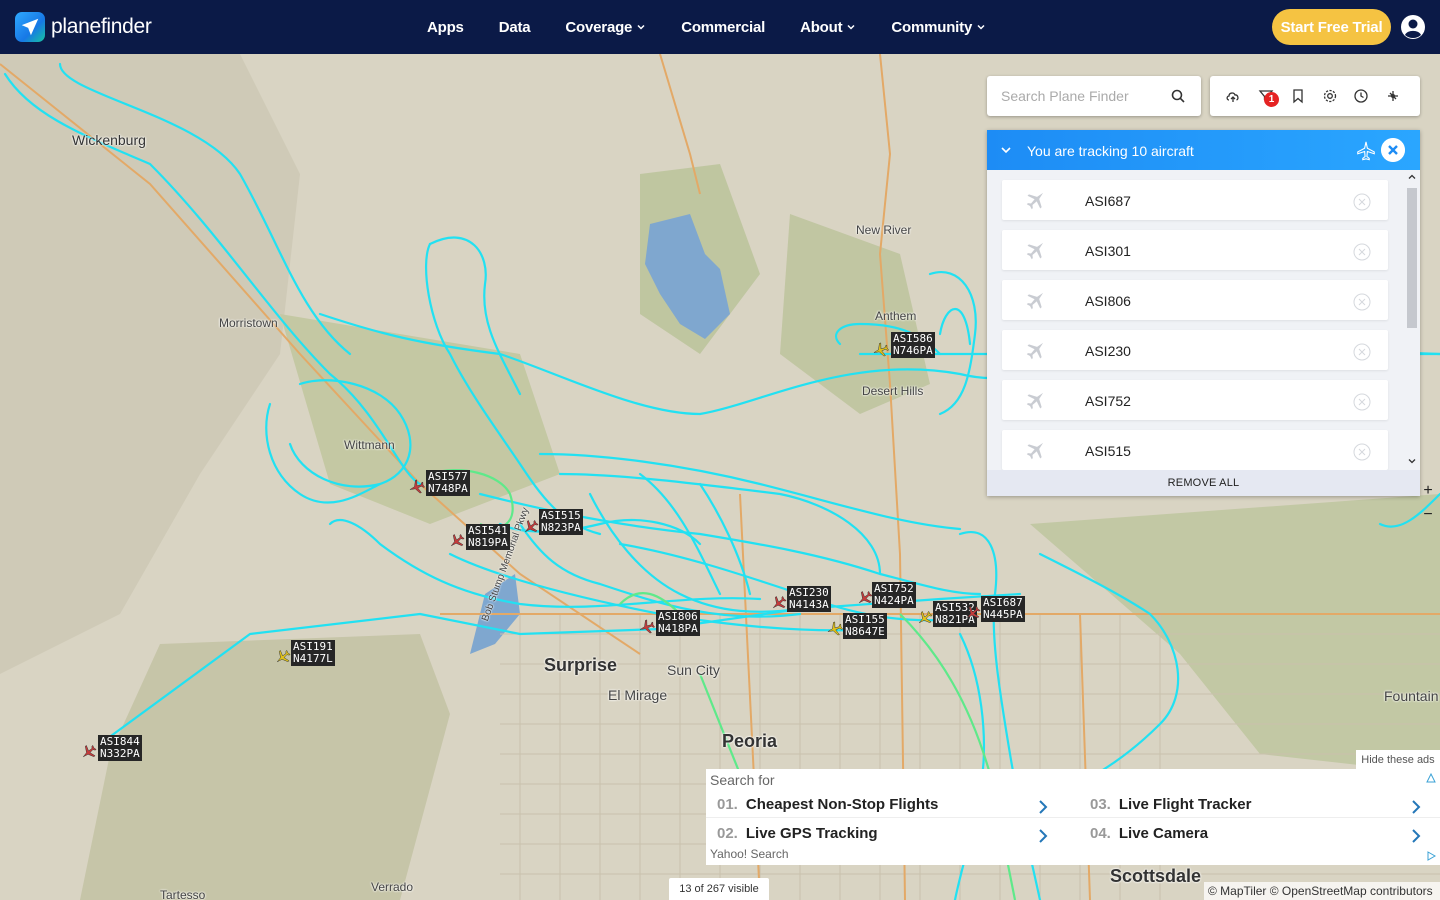 The height and width of the screenshot is (900, 1440). I want to click on zoom-out-button: −, so click(1428, 518).